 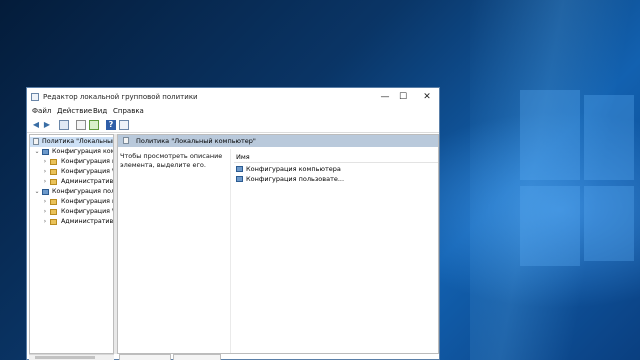 What do you see at coordinates (124, 125) in the screenshot?
I see `extended-view-icon` at bounding box center [124, 125].